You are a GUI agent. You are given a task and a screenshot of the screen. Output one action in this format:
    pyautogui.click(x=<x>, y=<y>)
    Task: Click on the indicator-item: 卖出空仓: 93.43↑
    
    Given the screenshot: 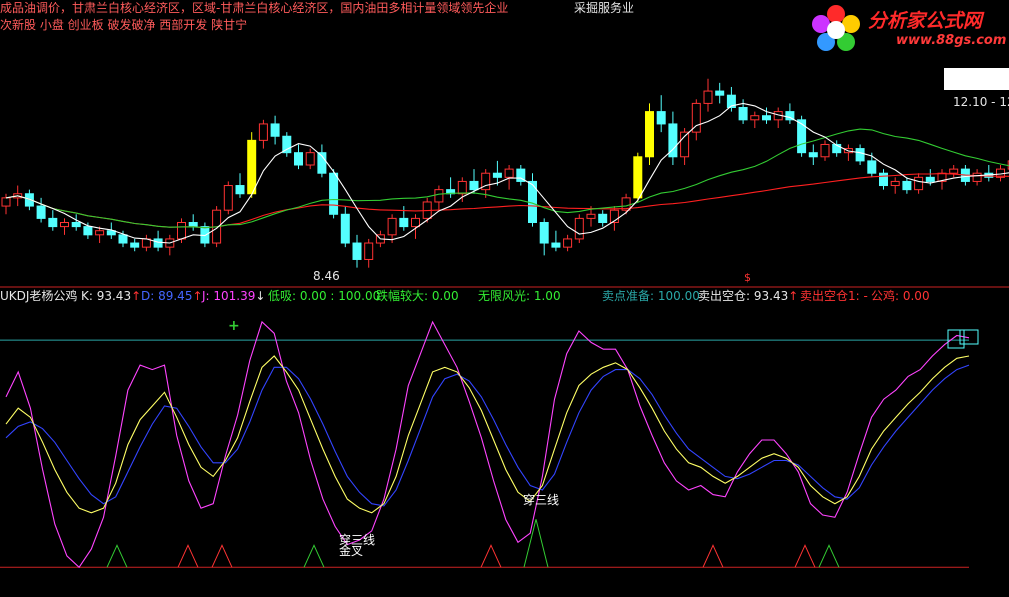 What is the action you would take?
    pyautogui.click(x=748, y=296)
    